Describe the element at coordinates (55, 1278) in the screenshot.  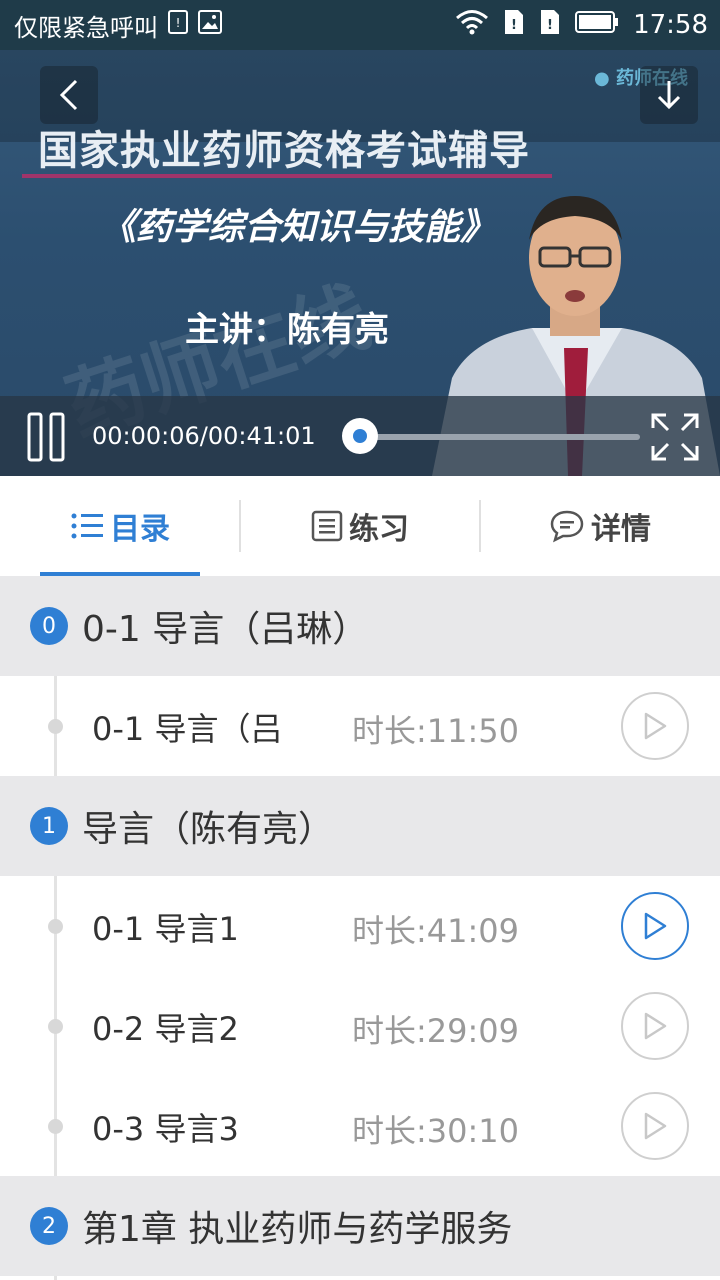
I see `timeline-line` at that location.